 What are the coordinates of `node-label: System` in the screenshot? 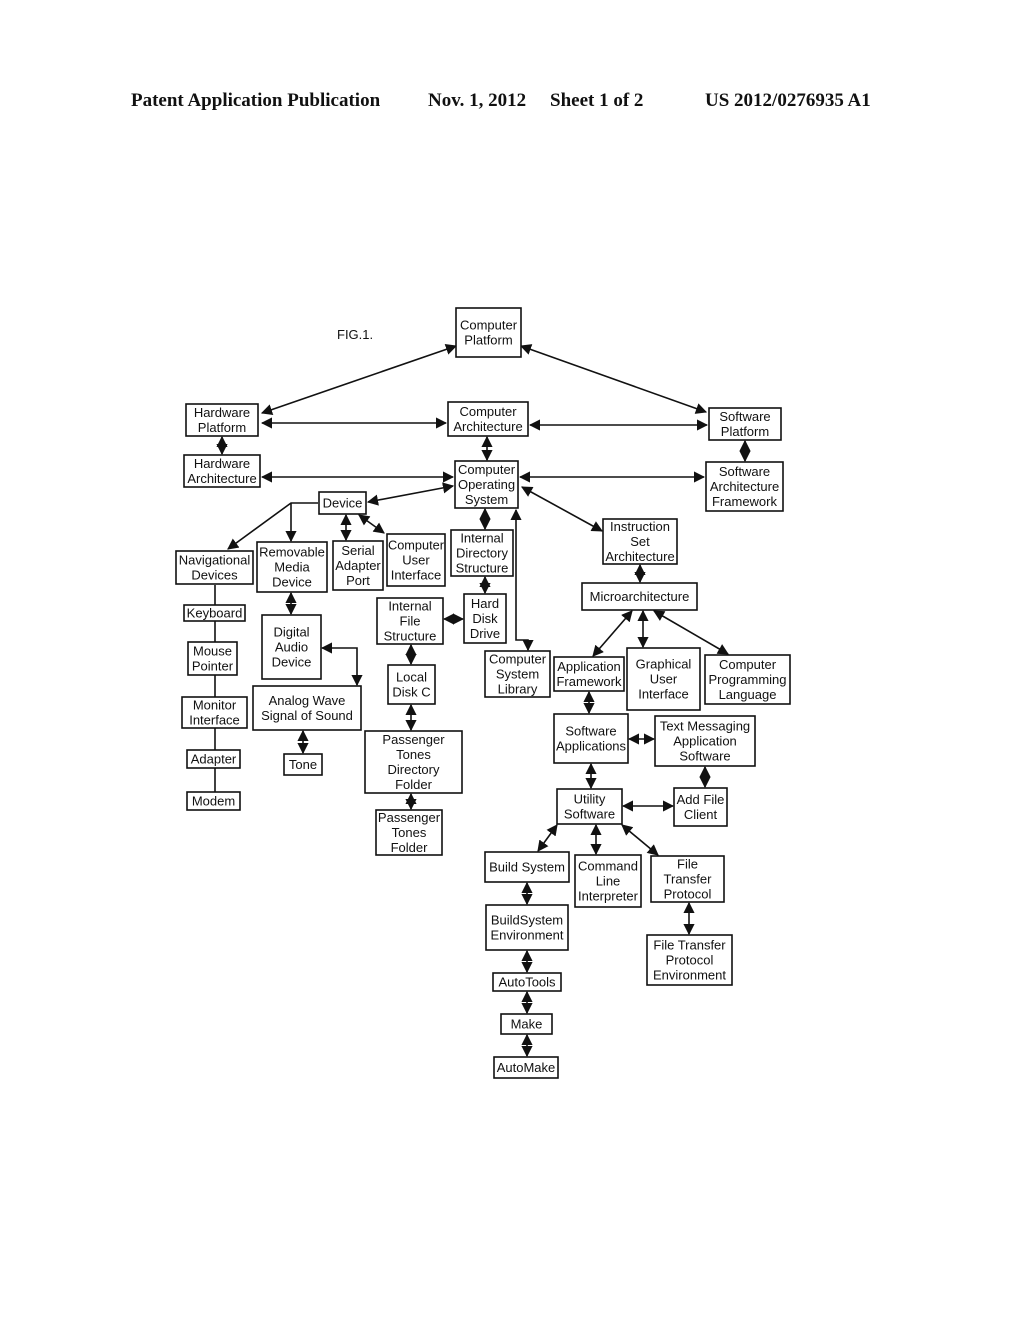 It's located at (486, 499).